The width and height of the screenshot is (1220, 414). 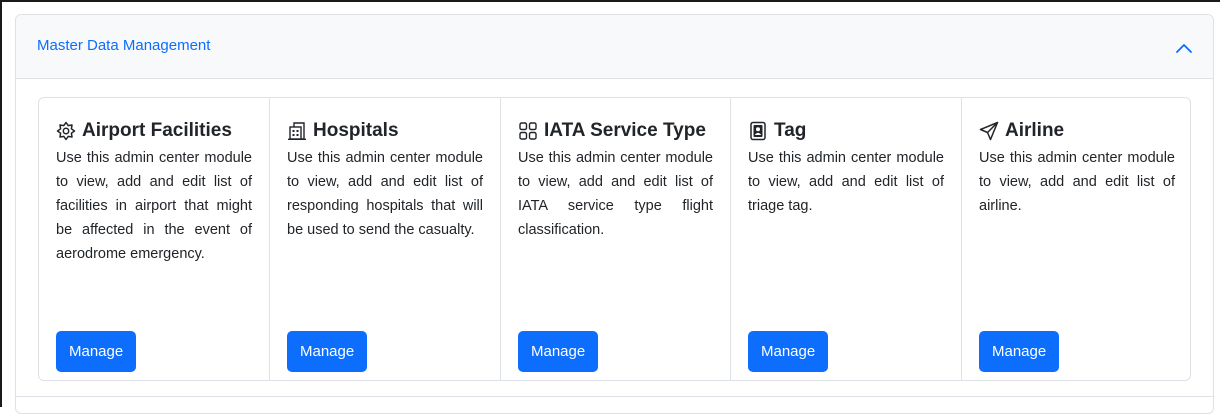 What do you see at coordinates (758, 131) in the screenshot?
I see `badge-icon` at bounding box center [758, 131].